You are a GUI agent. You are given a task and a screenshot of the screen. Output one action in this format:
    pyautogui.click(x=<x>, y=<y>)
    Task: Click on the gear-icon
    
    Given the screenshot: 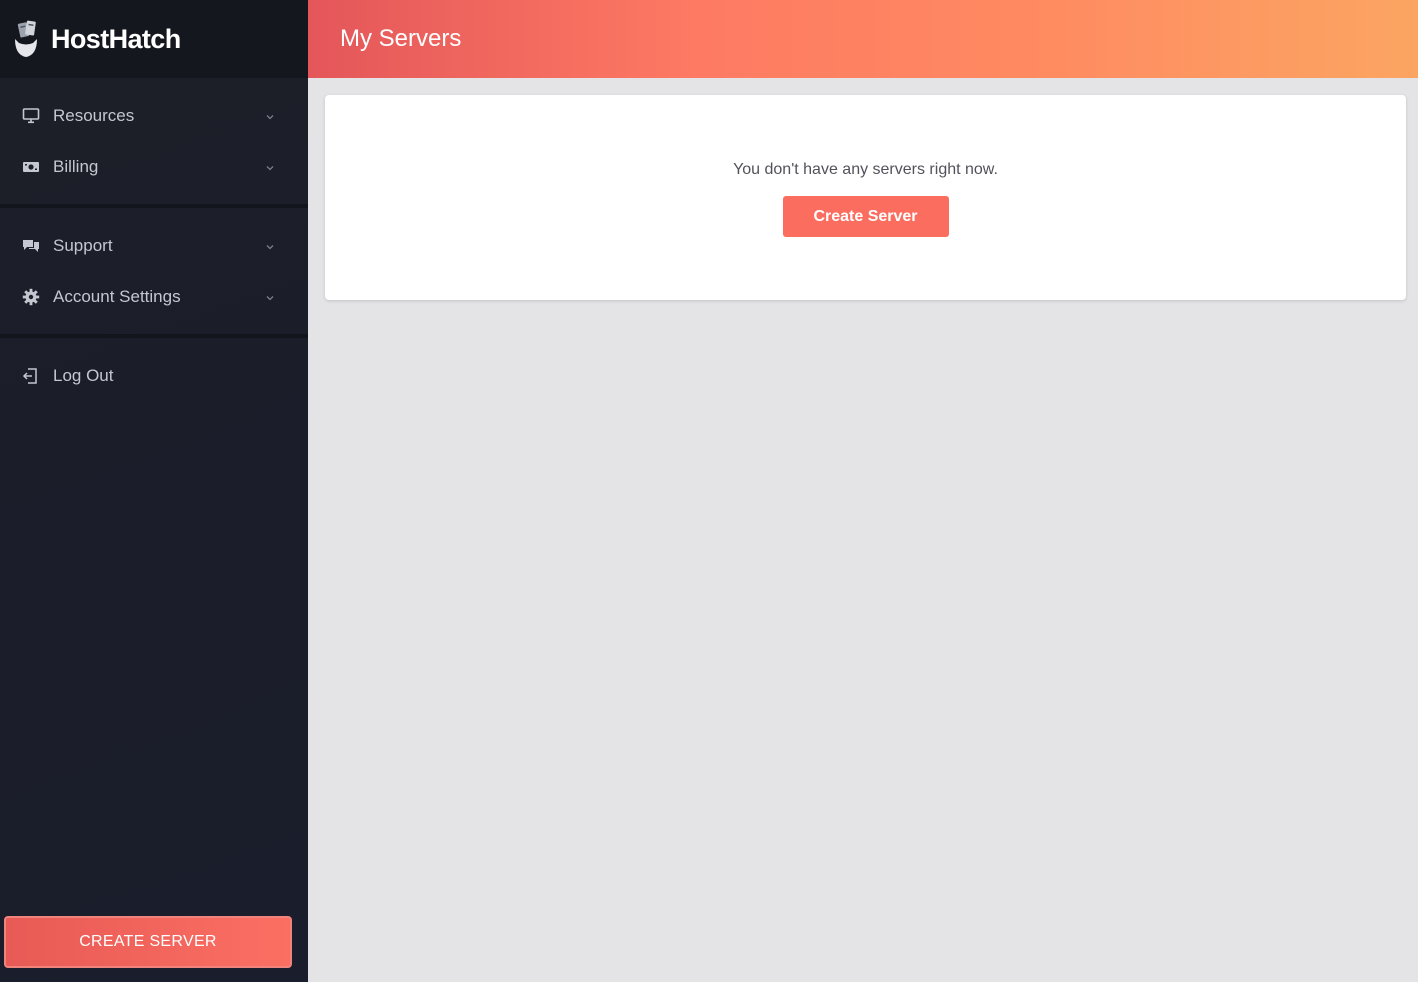 What is the action you would take?
    pyautogui.click(x=31, y=297)
    